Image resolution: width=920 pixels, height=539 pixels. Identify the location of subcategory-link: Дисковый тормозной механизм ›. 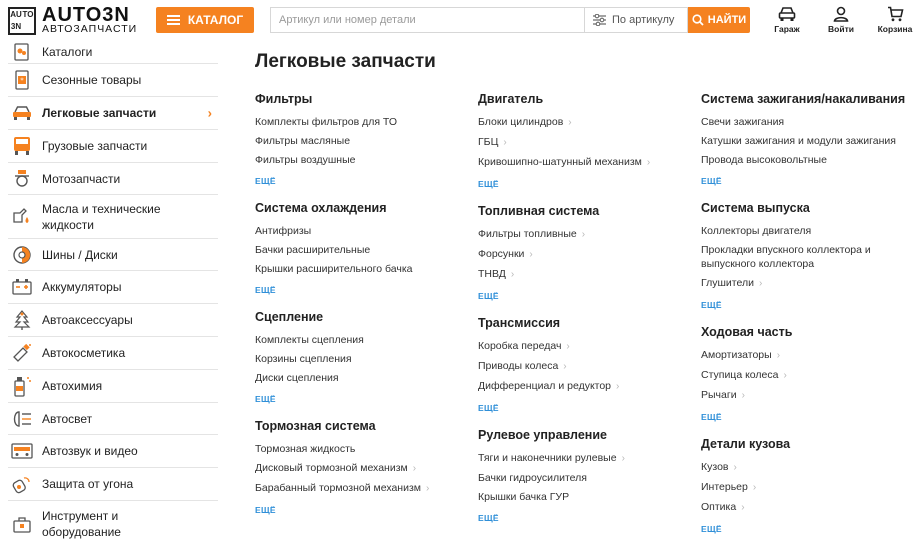
(362, 468).